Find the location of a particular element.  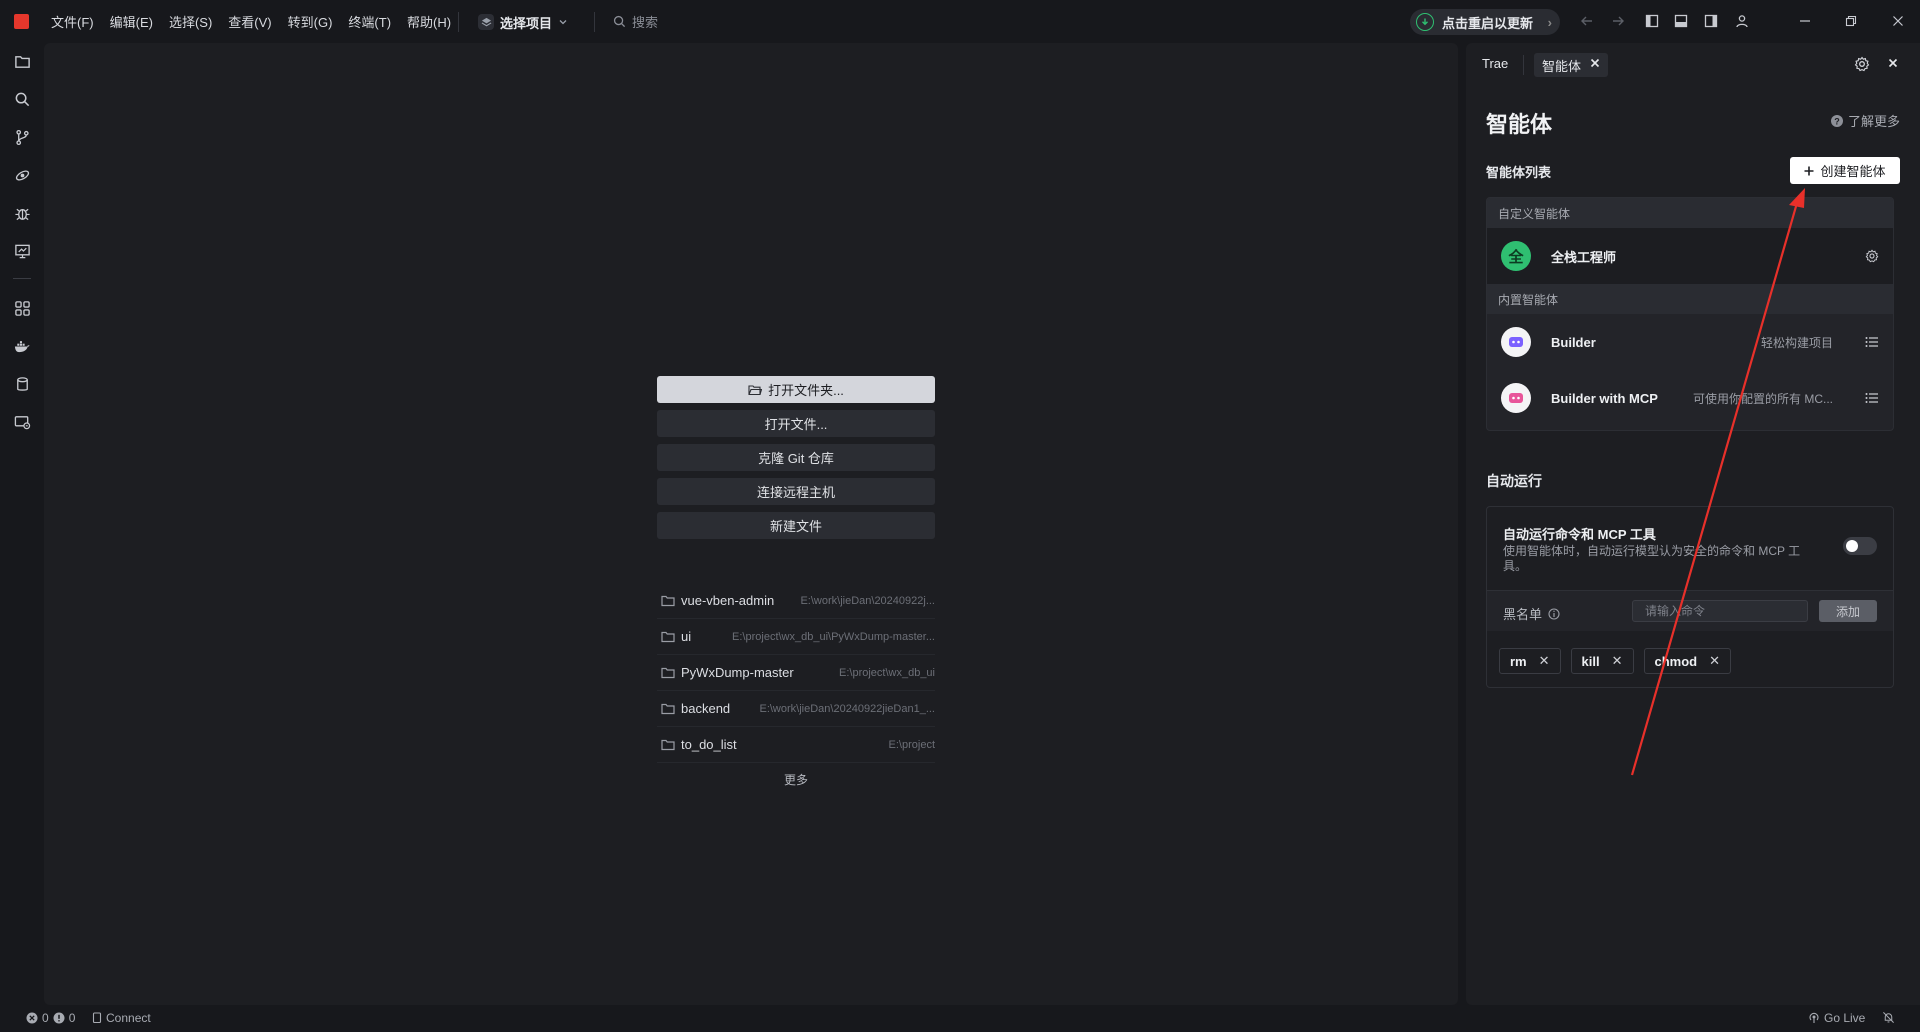

recent-path: E:\project is located at coordinates (911, 744).